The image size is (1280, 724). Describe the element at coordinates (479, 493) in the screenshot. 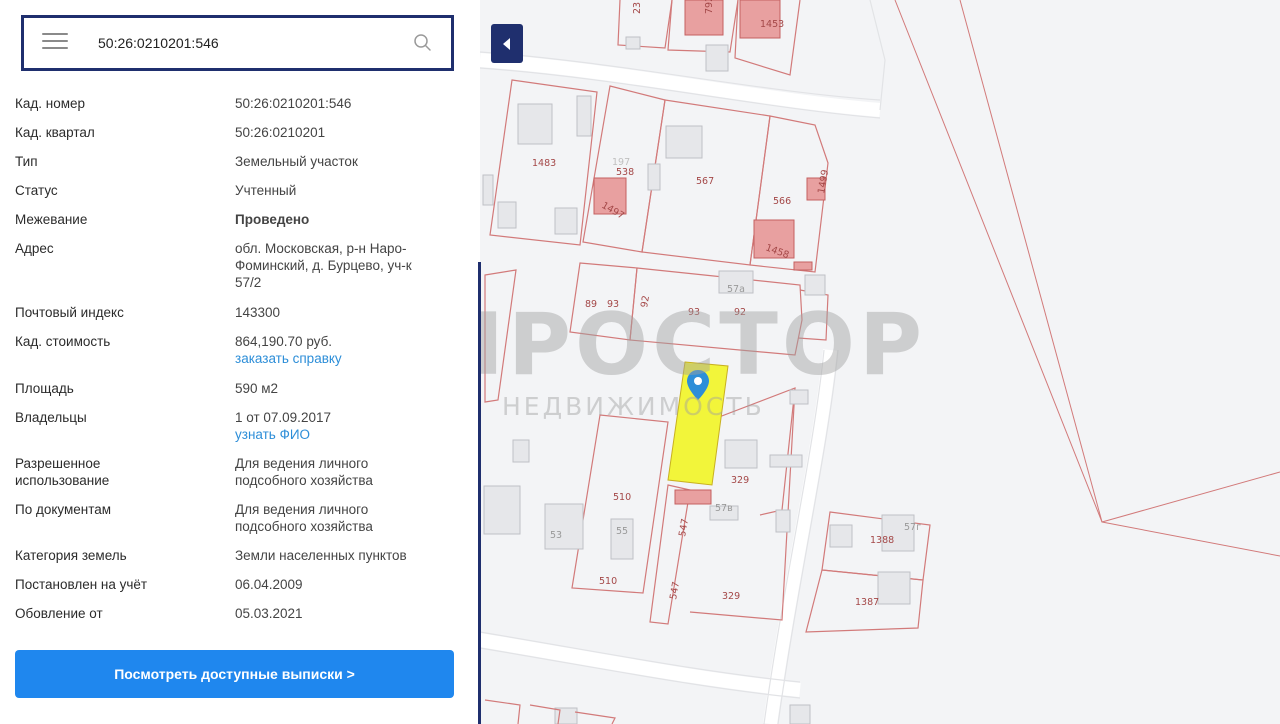

I see `panel-scrollbar` at that location.